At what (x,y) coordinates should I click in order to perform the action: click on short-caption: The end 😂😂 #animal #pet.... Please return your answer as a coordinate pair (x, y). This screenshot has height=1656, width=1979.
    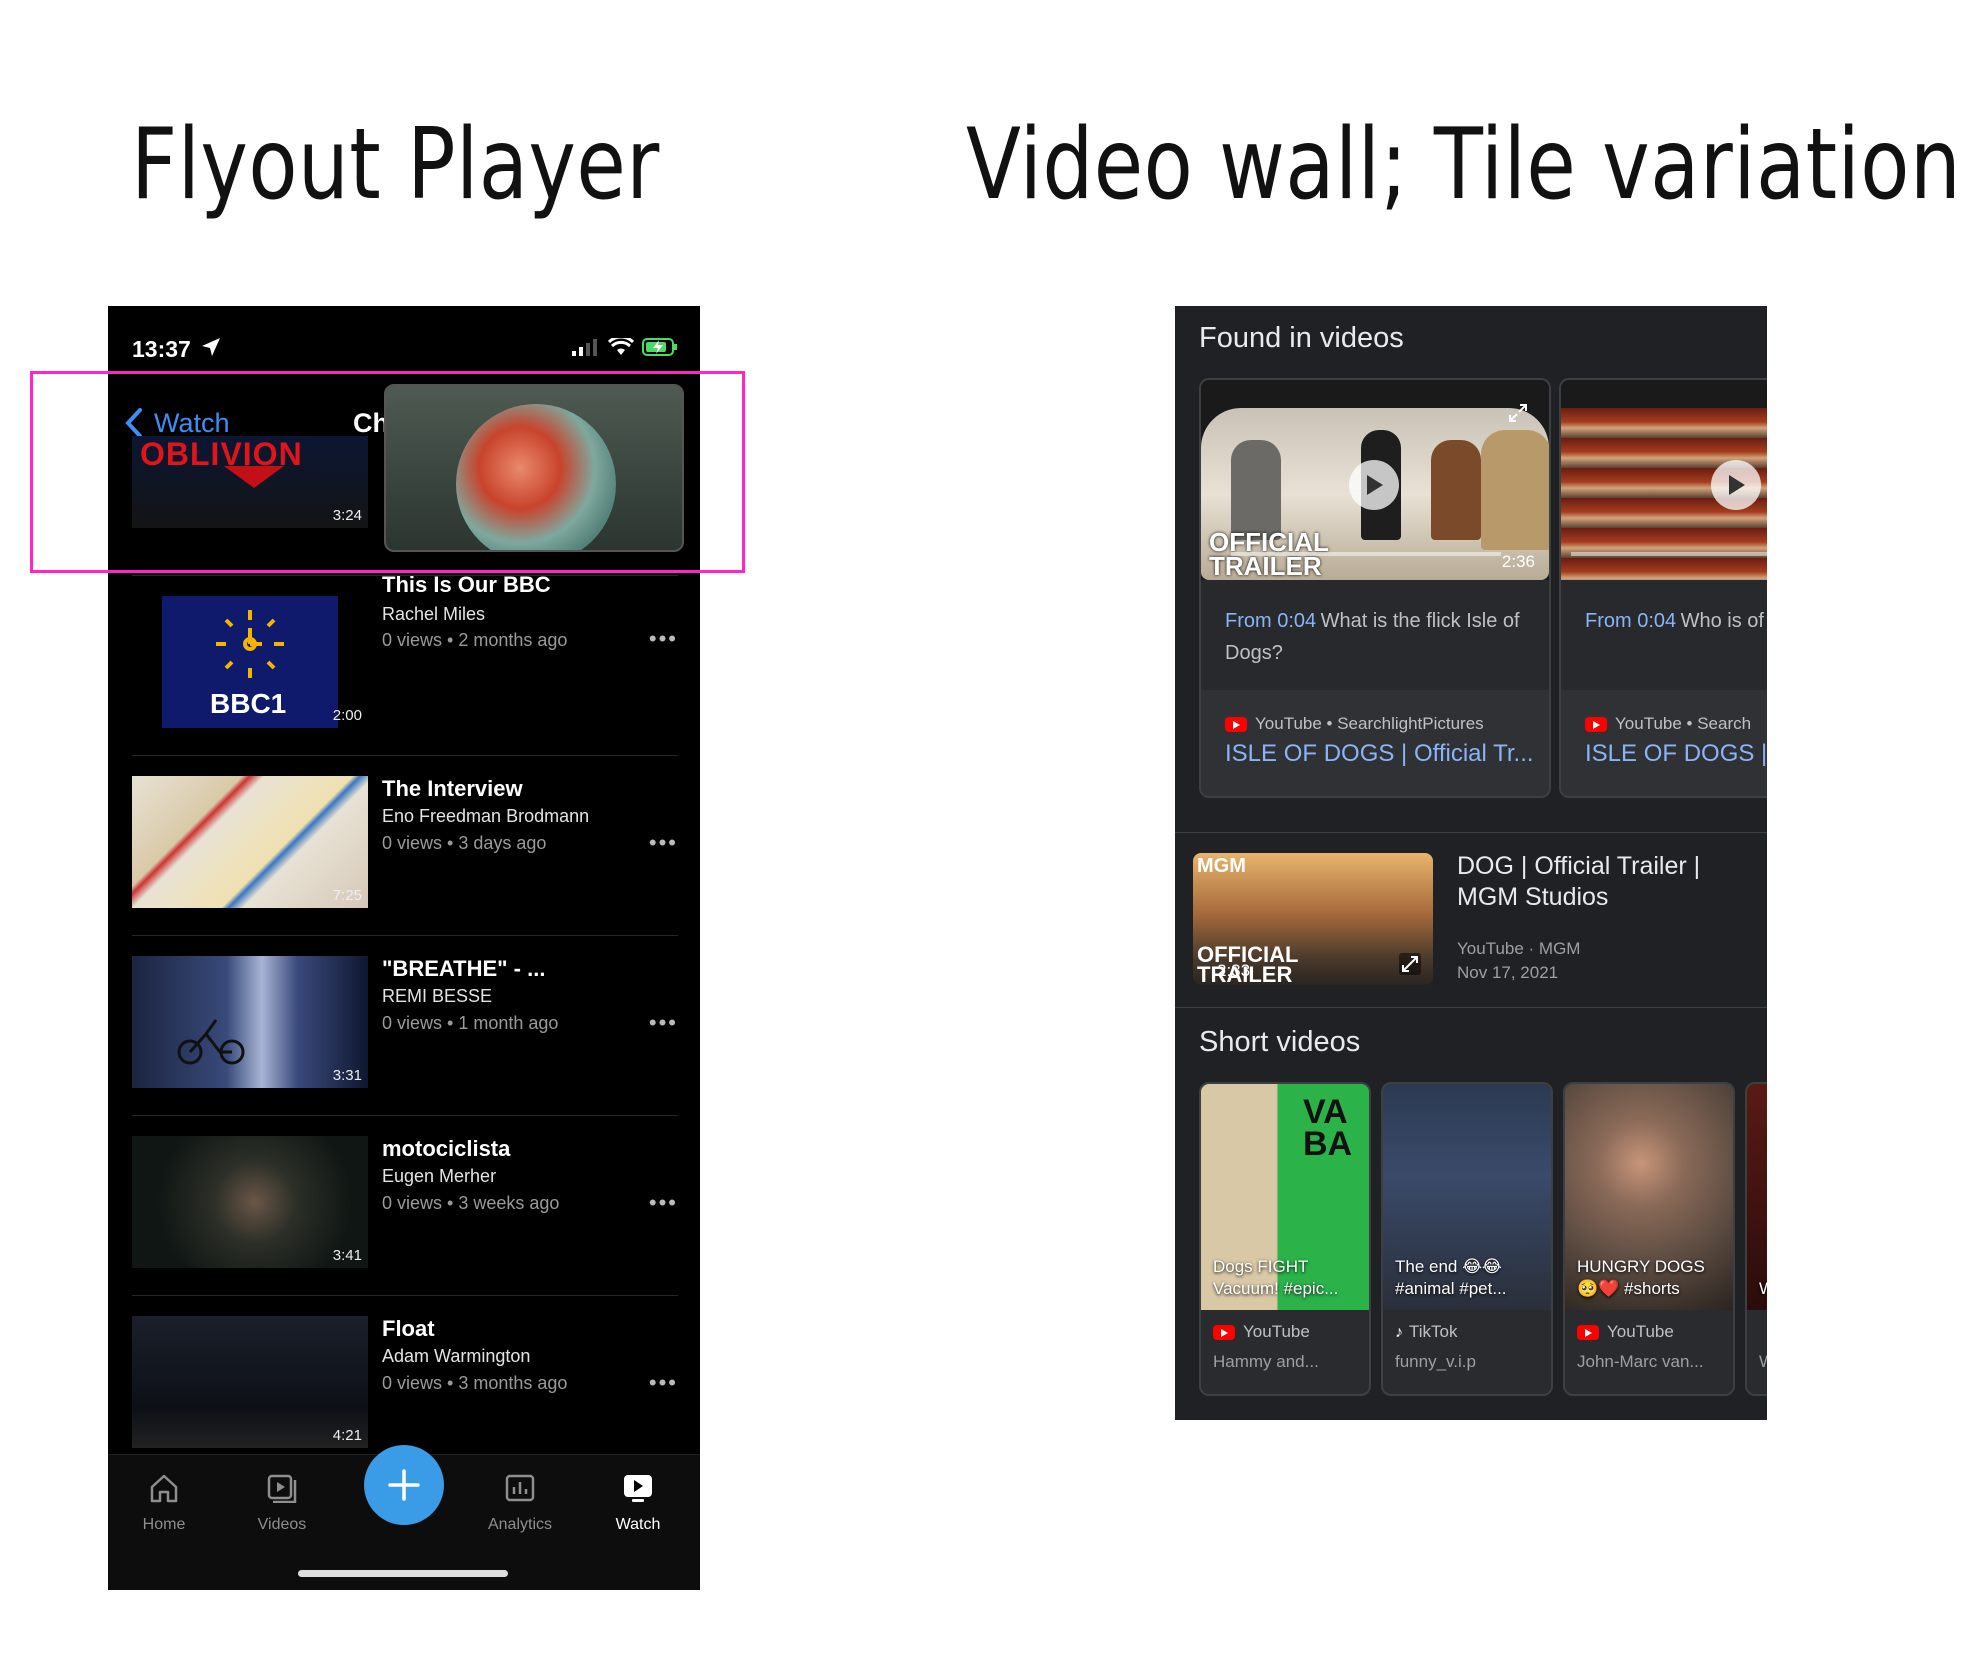
    Looking at the image, I should click on (1451, 1277).